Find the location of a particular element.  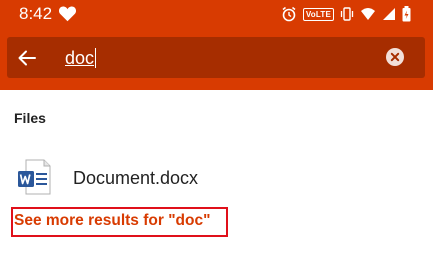

clear-circle-icon is located at coordinates (395, 57).